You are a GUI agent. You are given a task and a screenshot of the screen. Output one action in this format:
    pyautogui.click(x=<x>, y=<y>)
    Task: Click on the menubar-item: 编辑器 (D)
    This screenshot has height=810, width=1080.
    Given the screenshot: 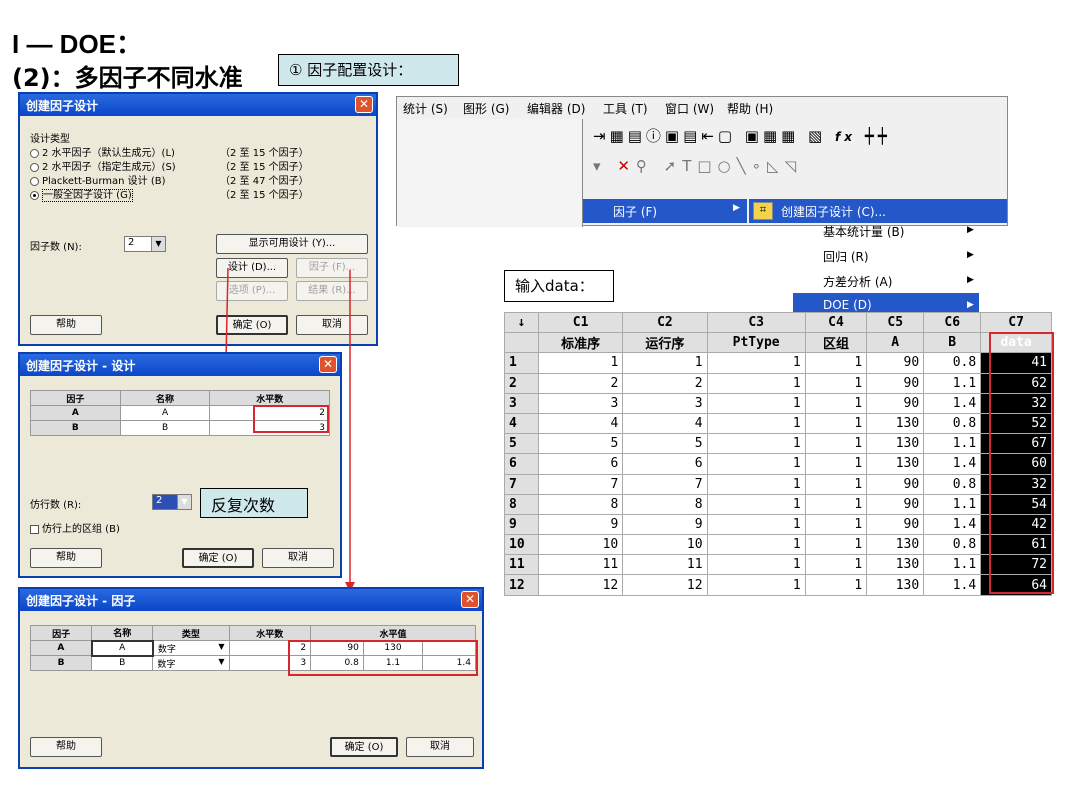 What is the action you would take?
    pyautogui.click(x=556, y=108)
    